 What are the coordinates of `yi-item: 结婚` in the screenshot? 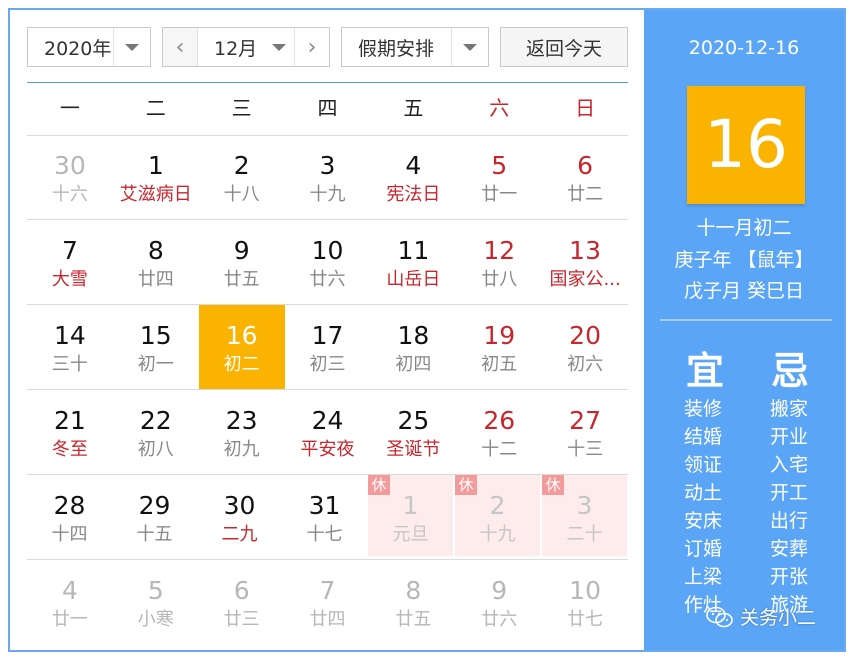 It's located at (703, 437).